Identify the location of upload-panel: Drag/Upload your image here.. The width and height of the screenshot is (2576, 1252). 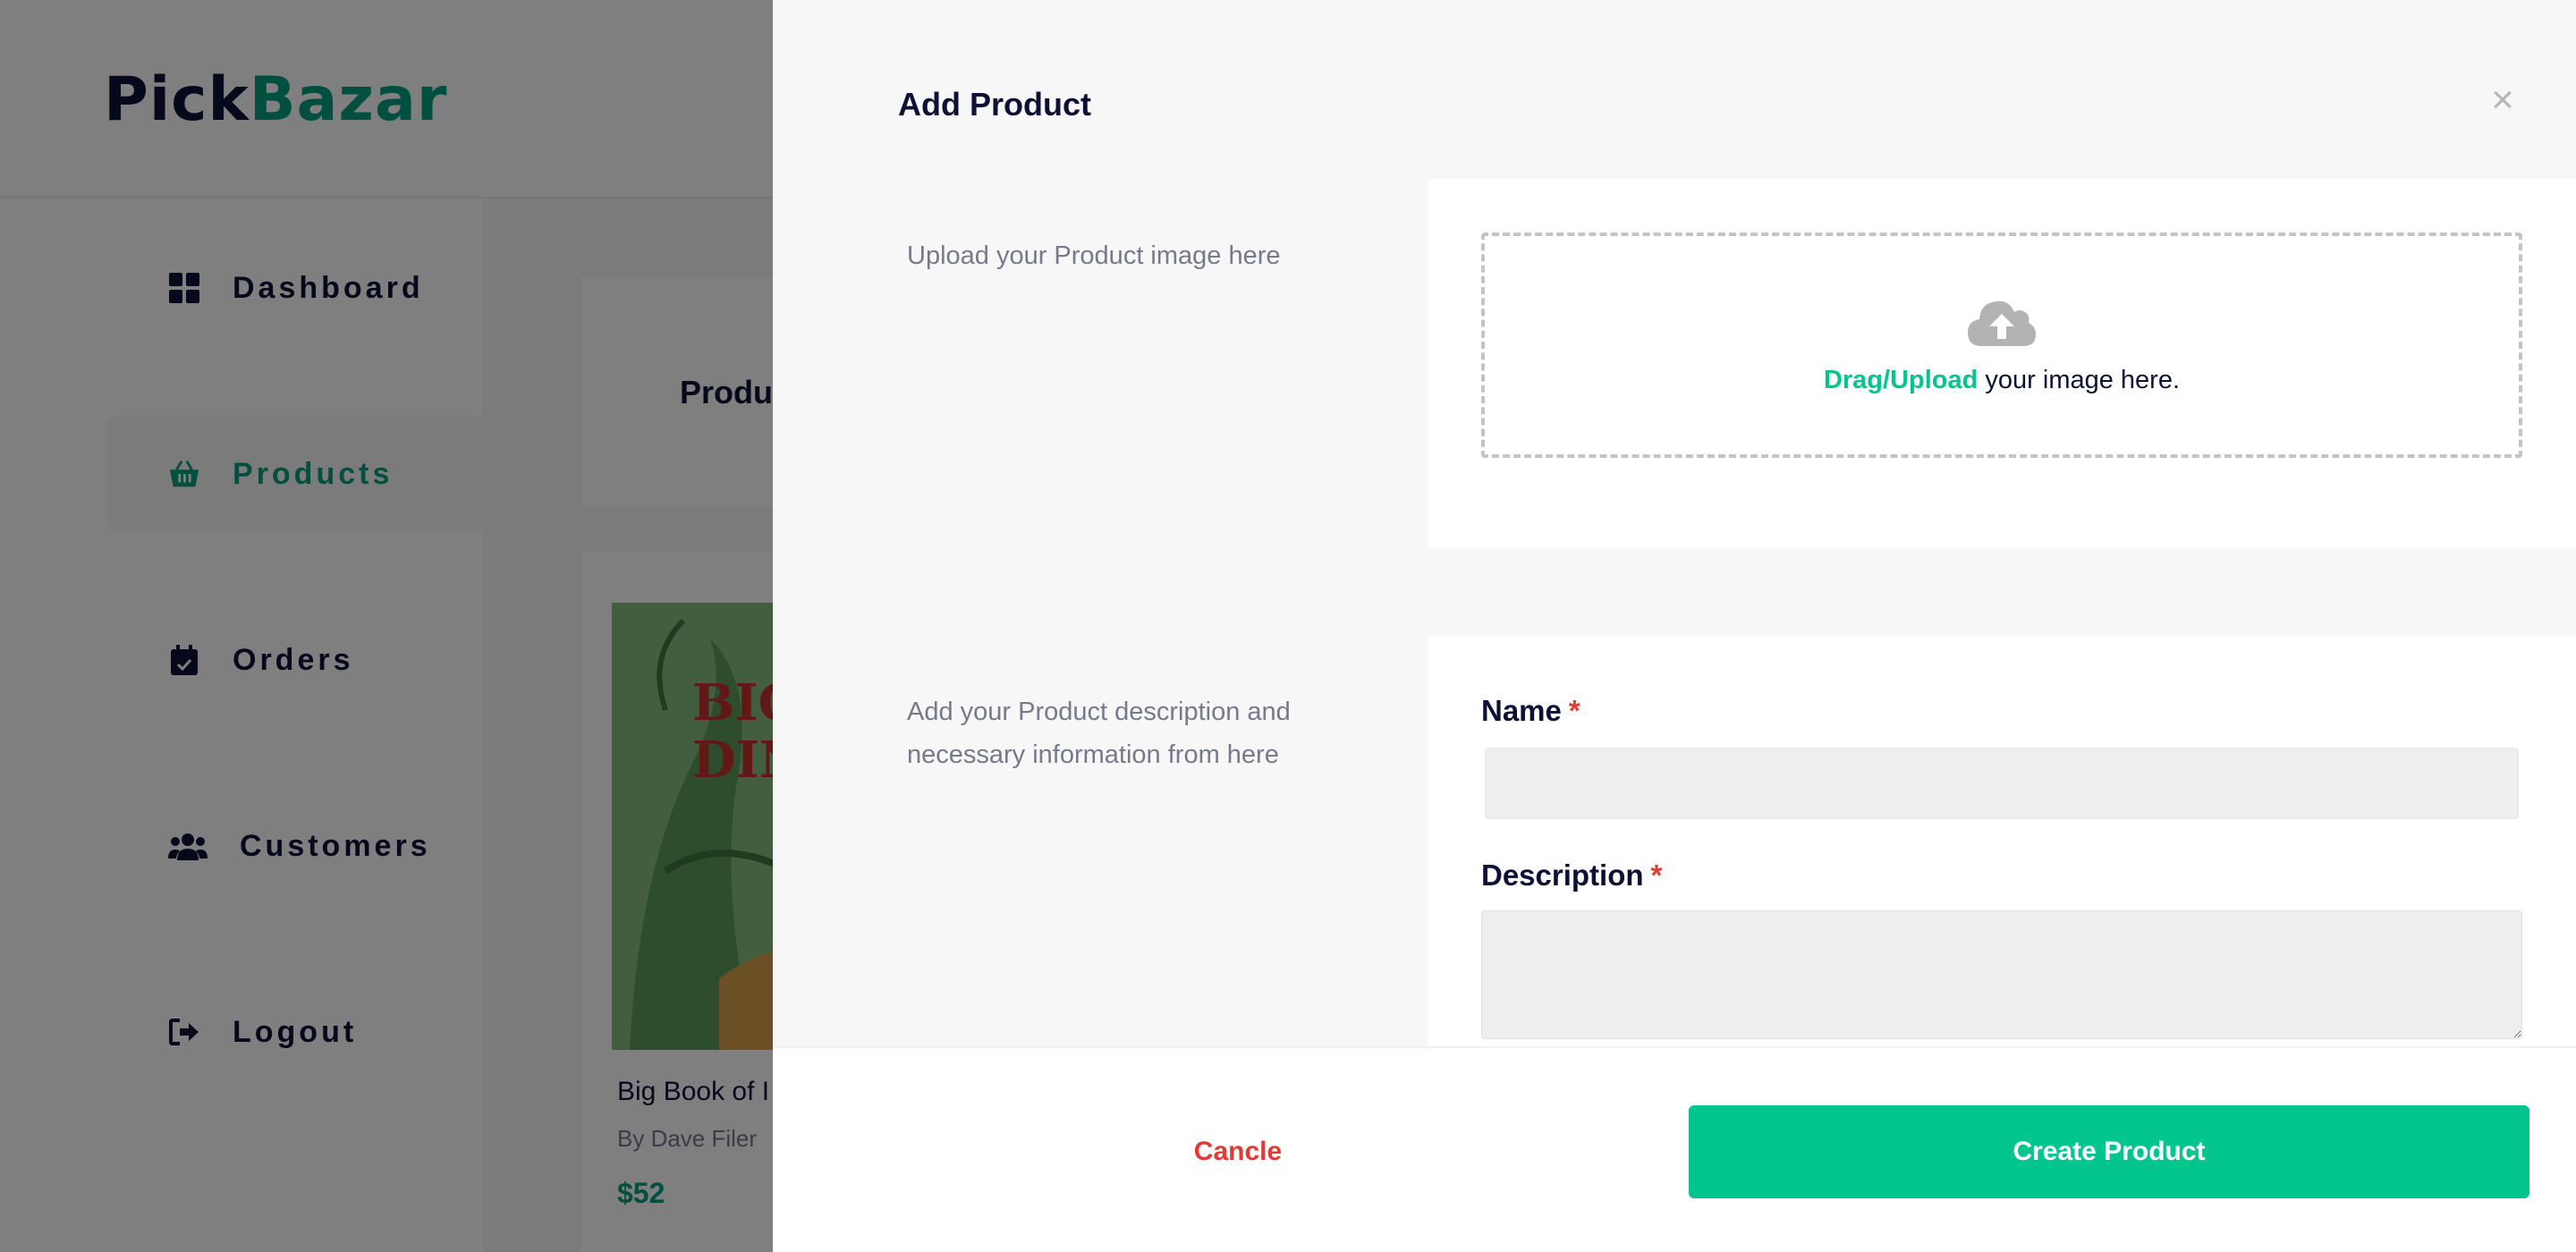
(2002, 363).